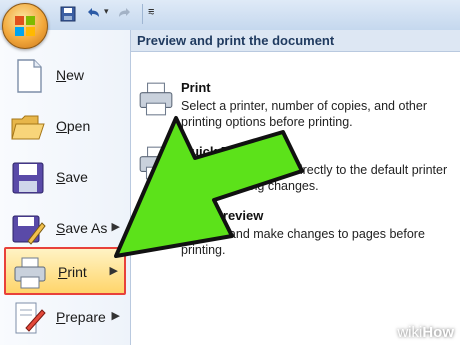 This screenshot has width=460, height=345. I want to click on option-title: Print, so click(196, 87).